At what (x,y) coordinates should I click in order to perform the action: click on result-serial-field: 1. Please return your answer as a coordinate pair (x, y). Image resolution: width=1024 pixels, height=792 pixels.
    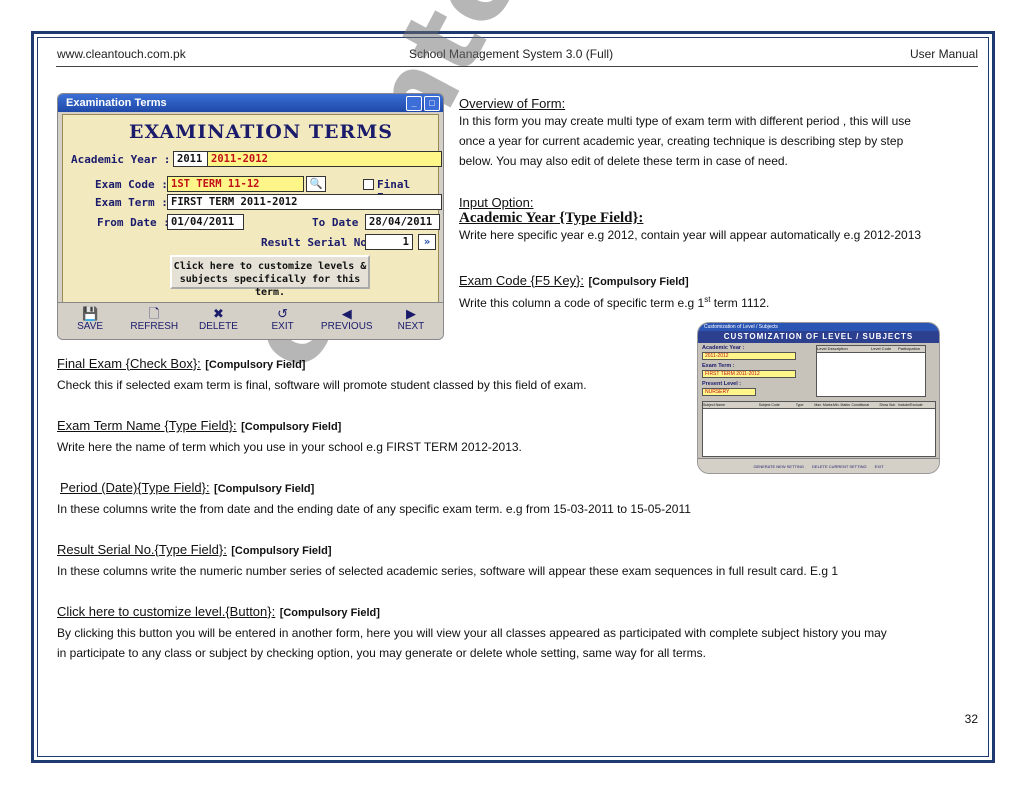
    Looking at the image, I should click on (389, 242).